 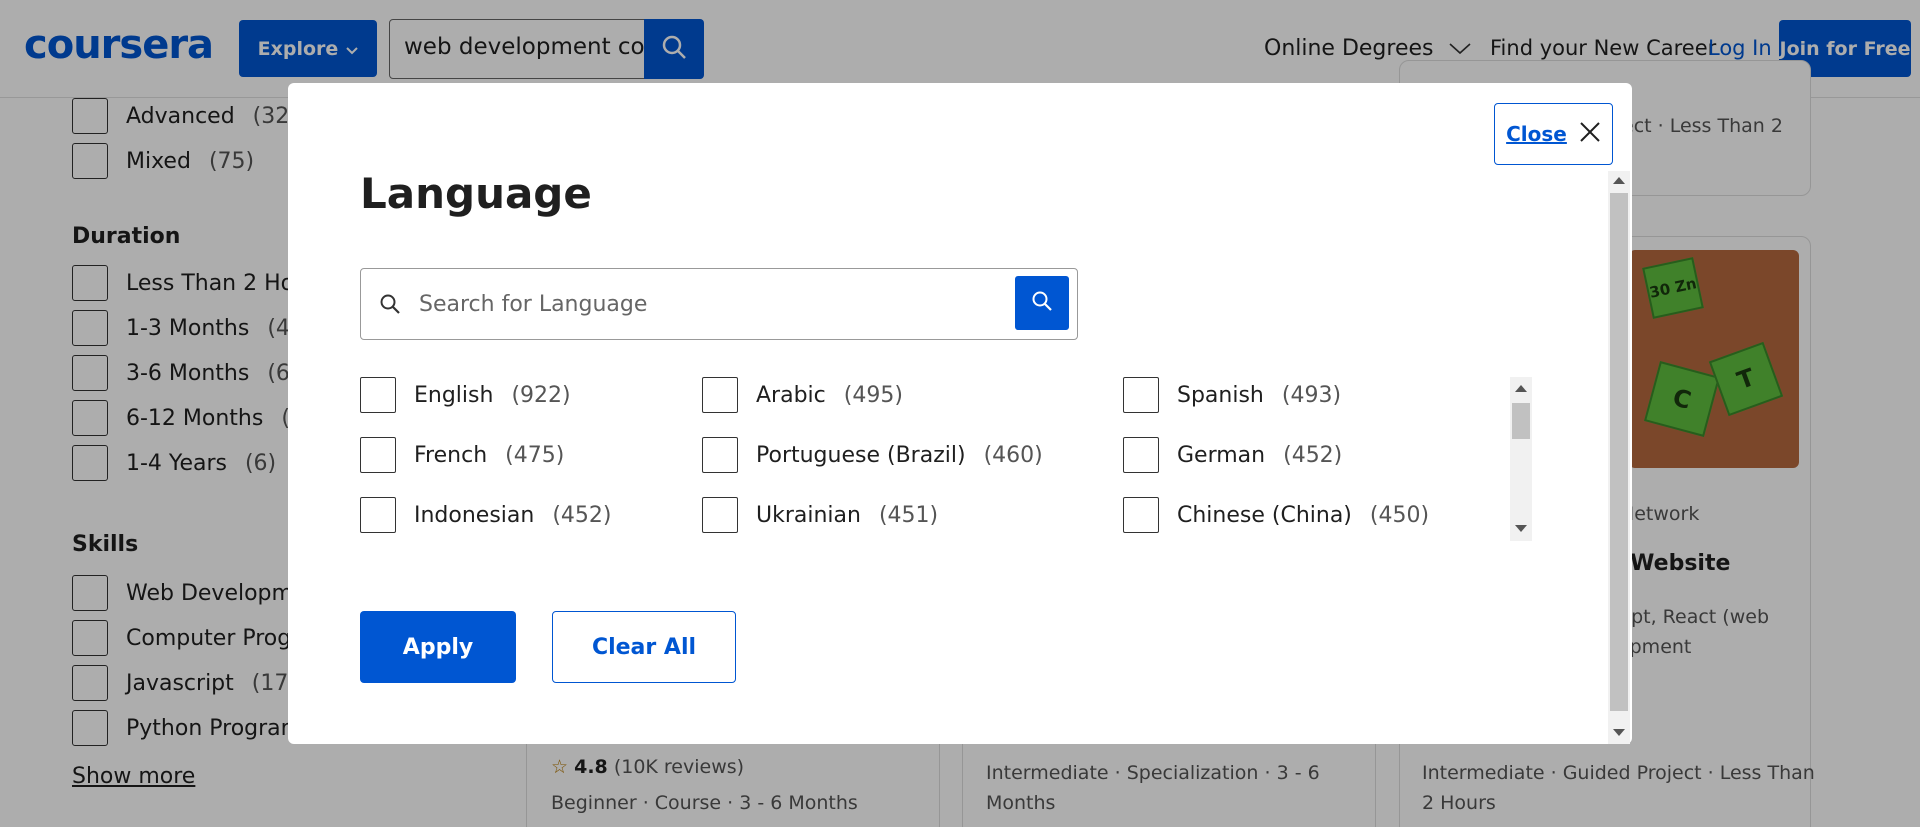 I want to click on language-option: German (452), so click(x=1232, y=455).